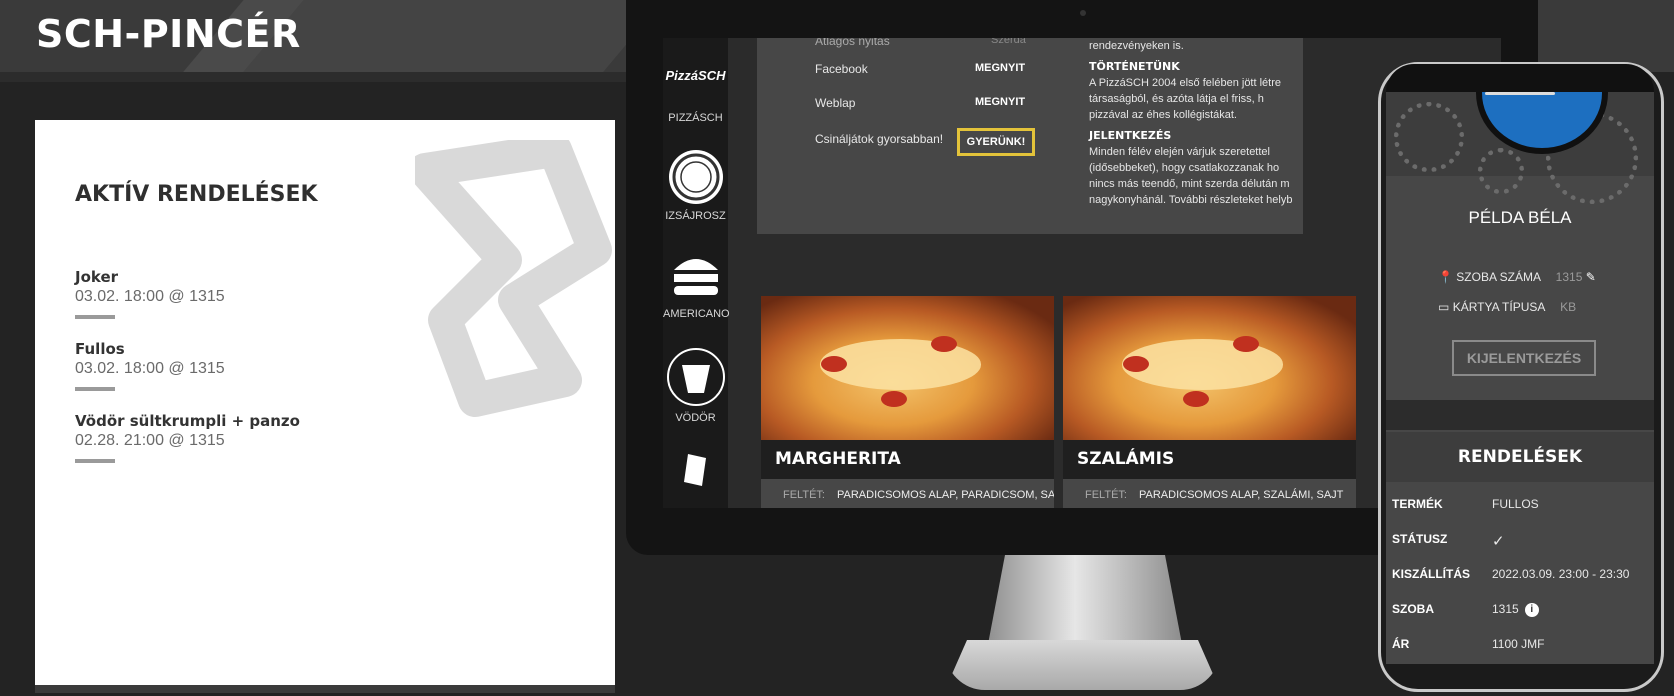 The image size is (1674, 696). Describe the element at coordinates (838, 459) in the screenshot. I see `pizza-name: MARGHERITA` at that location.